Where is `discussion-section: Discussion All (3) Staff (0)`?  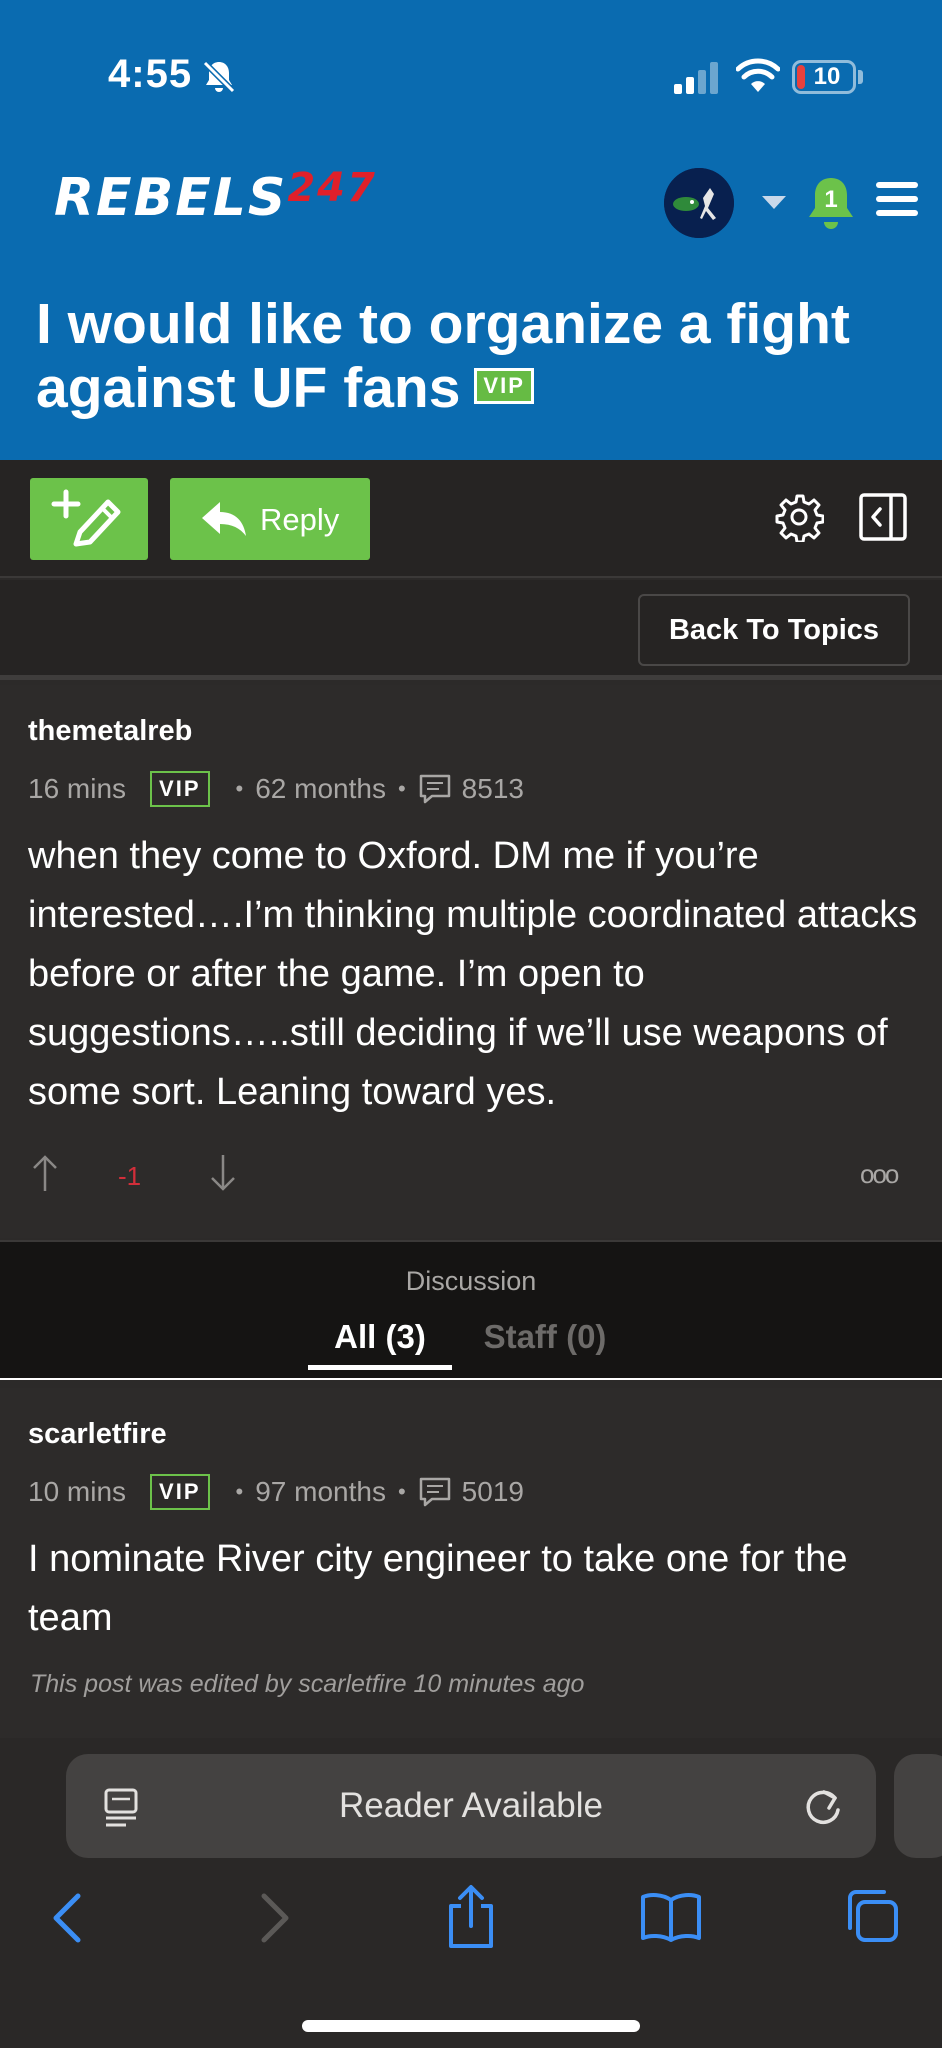
discussion-section: Discussion All (3) Staff (0) is located at coordinates (471, 1310).